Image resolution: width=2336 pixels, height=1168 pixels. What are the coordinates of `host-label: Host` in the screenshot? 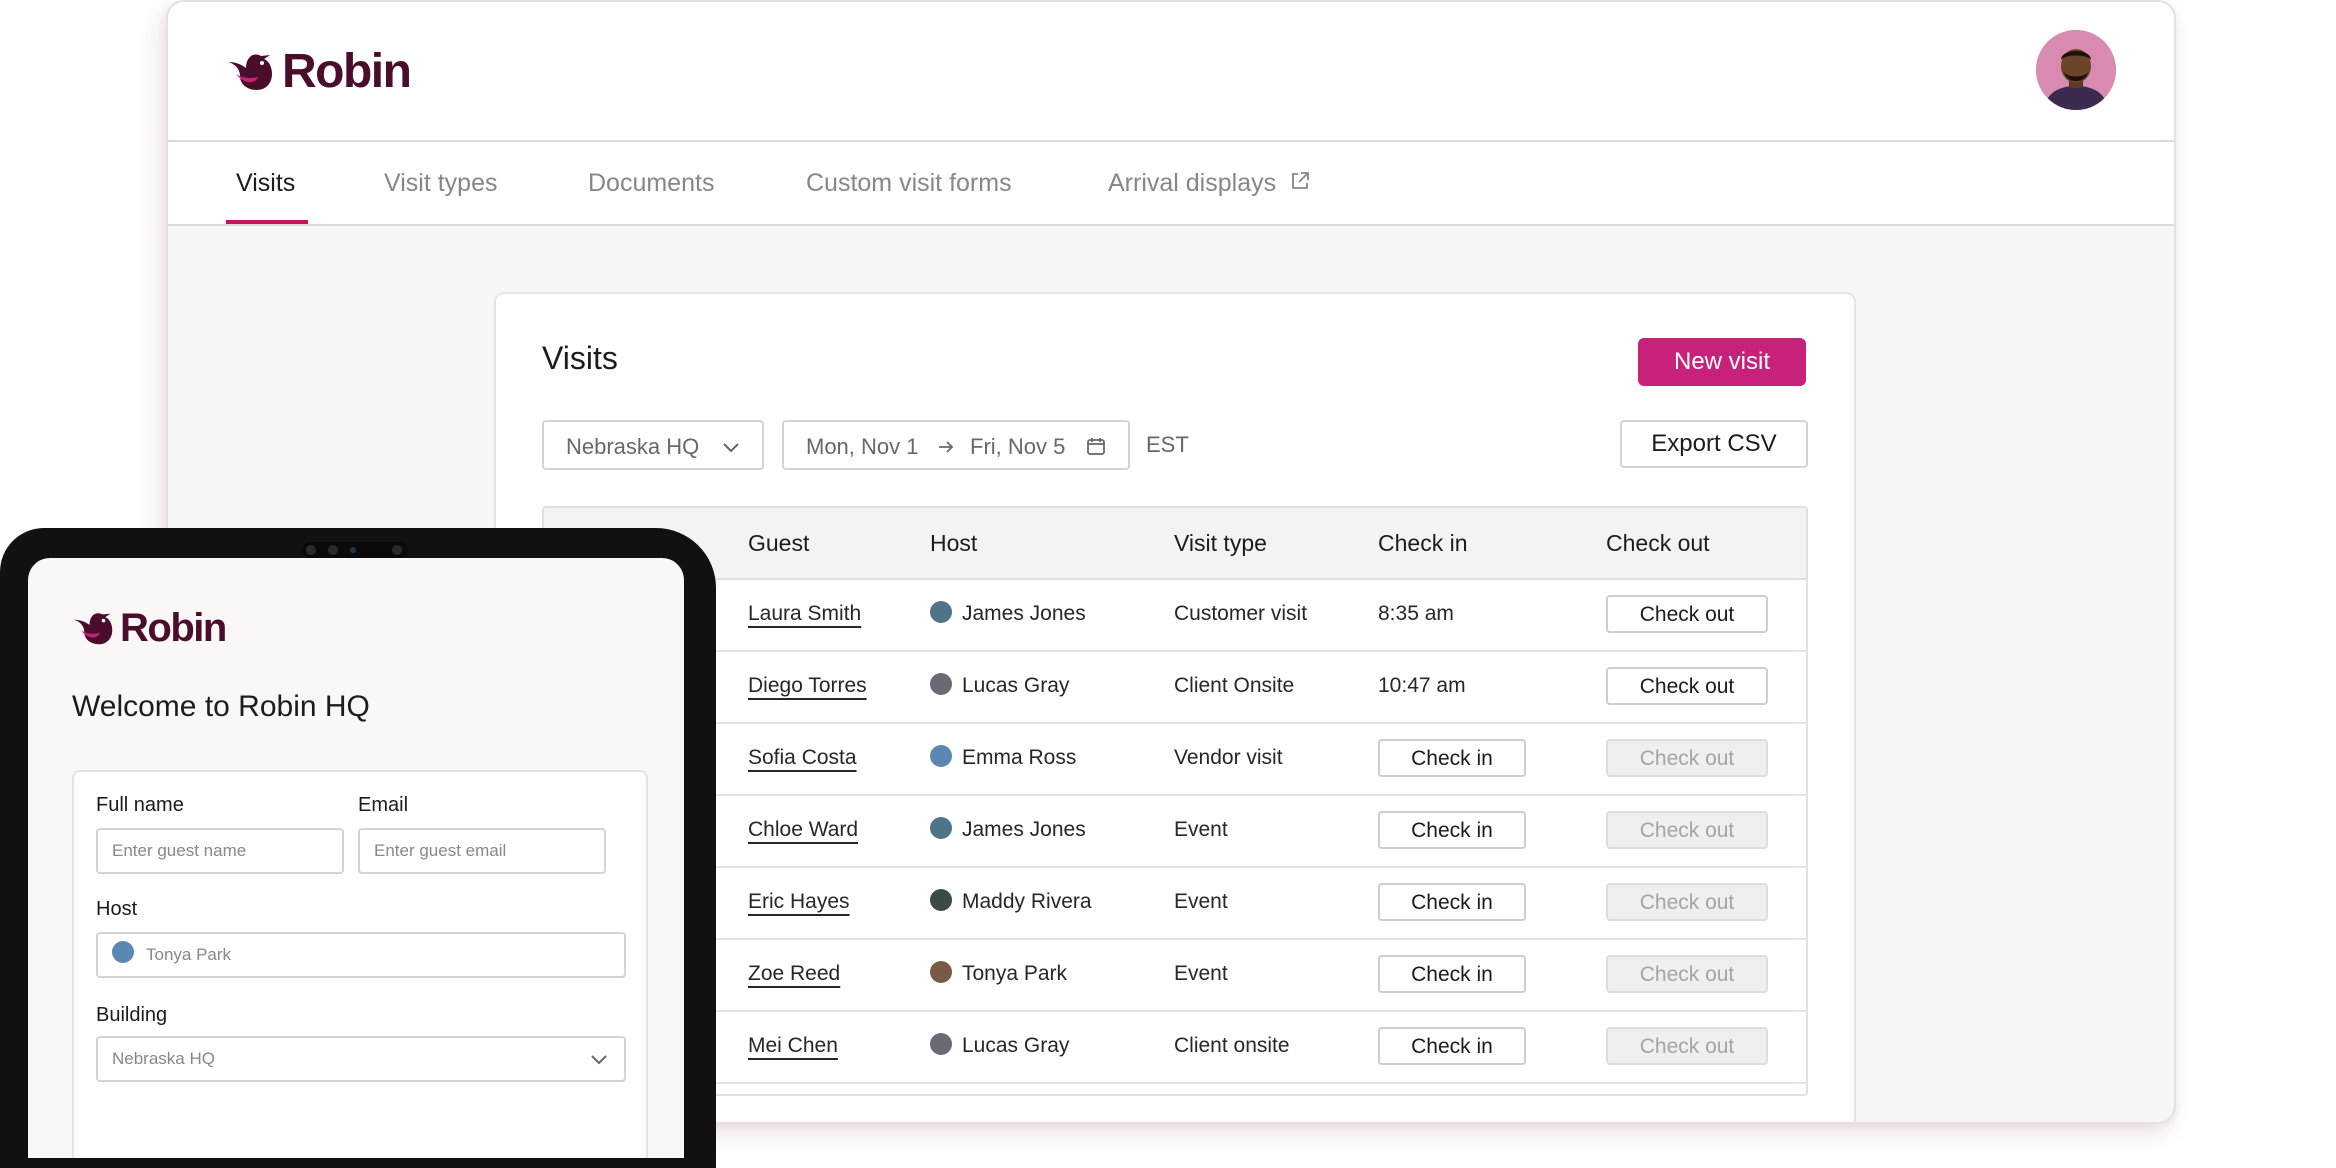 It's located at (117, 909).